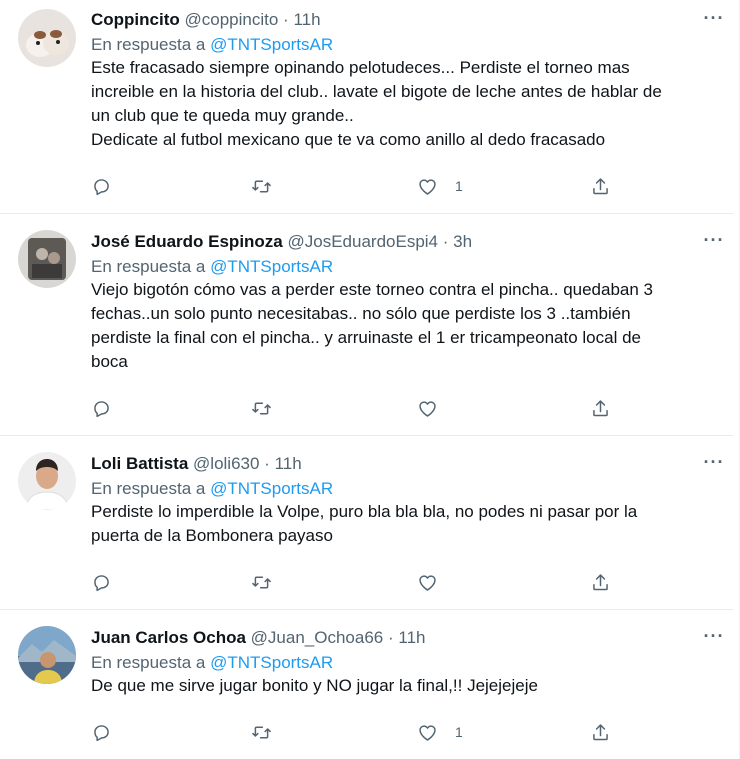  What do you see at coordinates (222, 115) in the screenshot?
I see `tweet-text-line: un club que te queda muy grande..` at bounding box center [222, 115].